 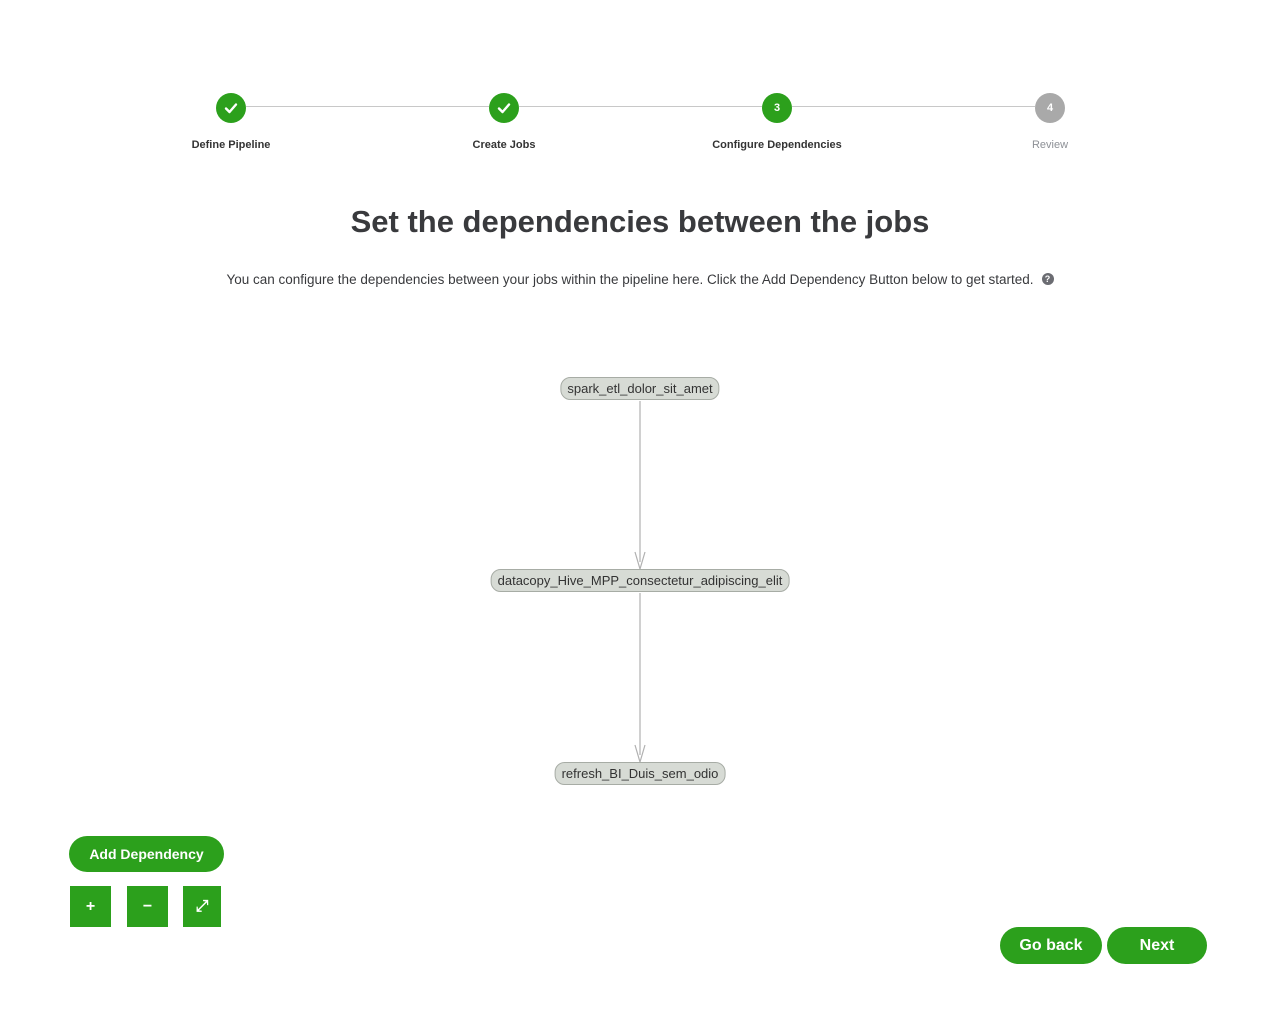 What do you see at coordinates (231, 145) in the screenshot?
I see `step-label: Define Pipeline` at bounding box center [231, 145].